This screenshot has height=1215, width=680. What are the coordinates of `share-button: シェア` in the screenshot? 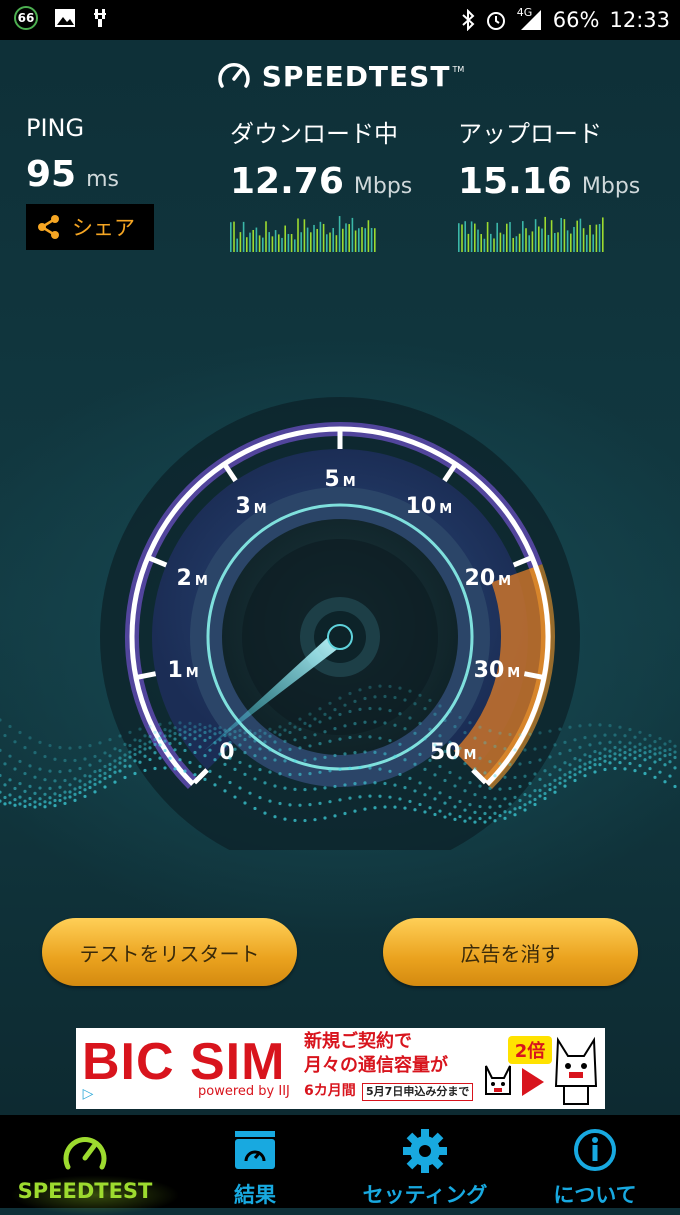 It's located at (90, 227).